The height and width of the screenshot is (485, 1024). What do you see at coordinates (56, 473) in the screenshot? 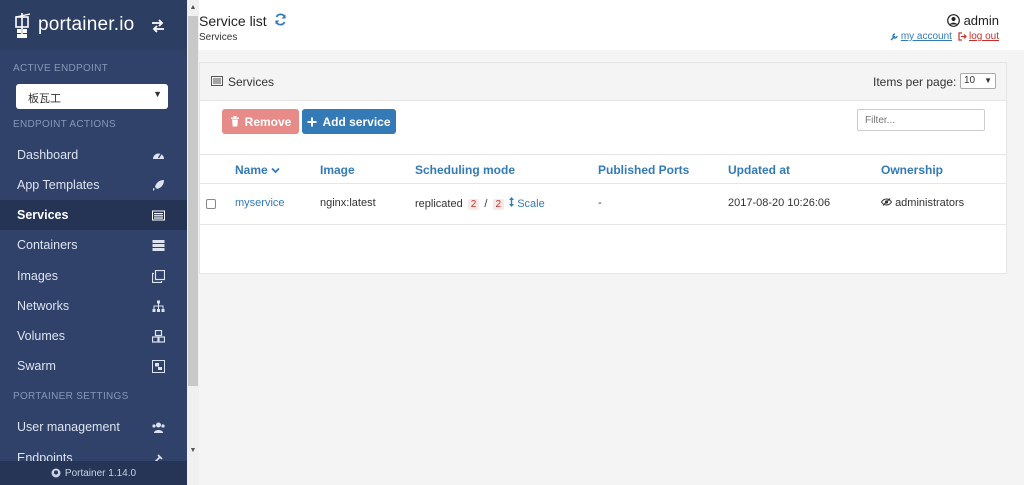
I see `github-icon` at bounding box center [56, 473].